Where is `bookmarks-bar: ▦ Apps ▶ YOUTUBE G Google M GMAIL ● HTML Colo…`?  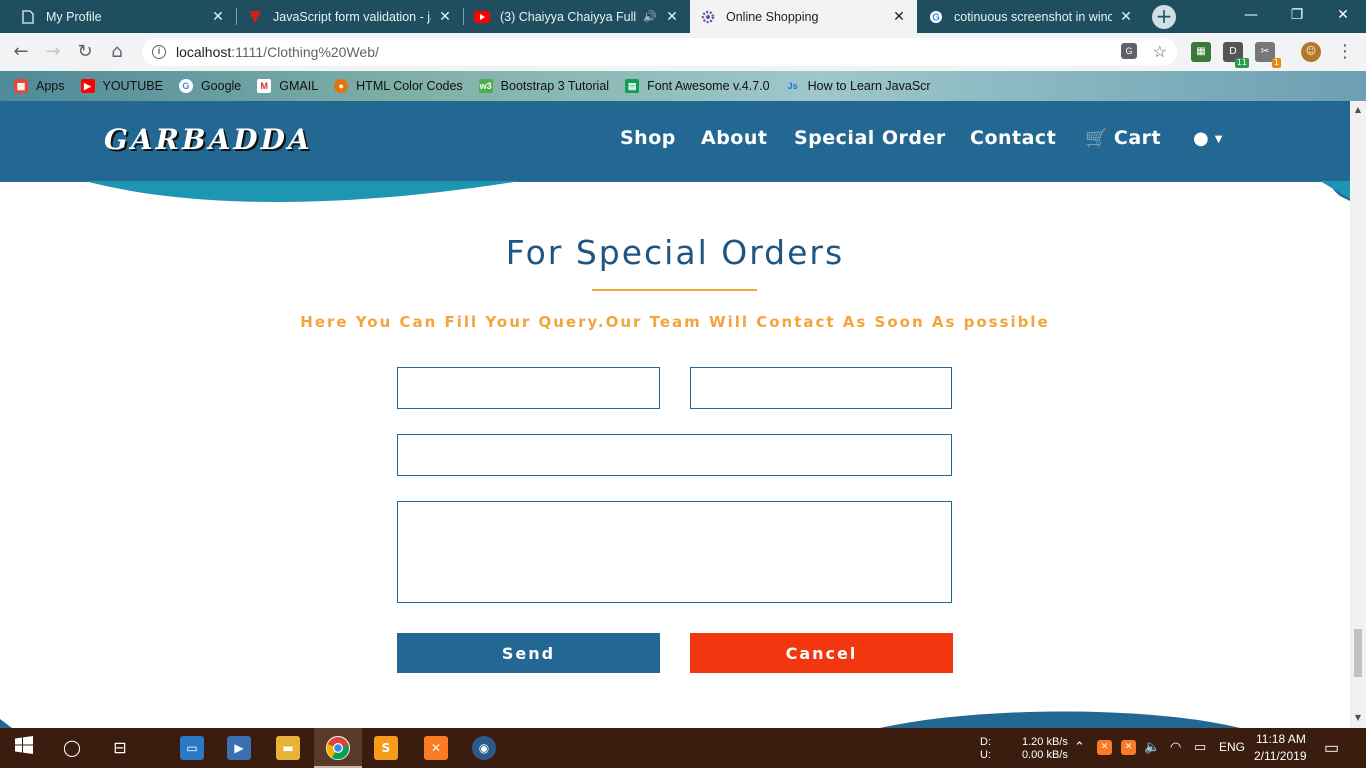
bookmarks-bar: ▦ Apps ▶ YOUTUBE G Google M GMAIL ● HTML Colo… is located at coordinates (683, 86).